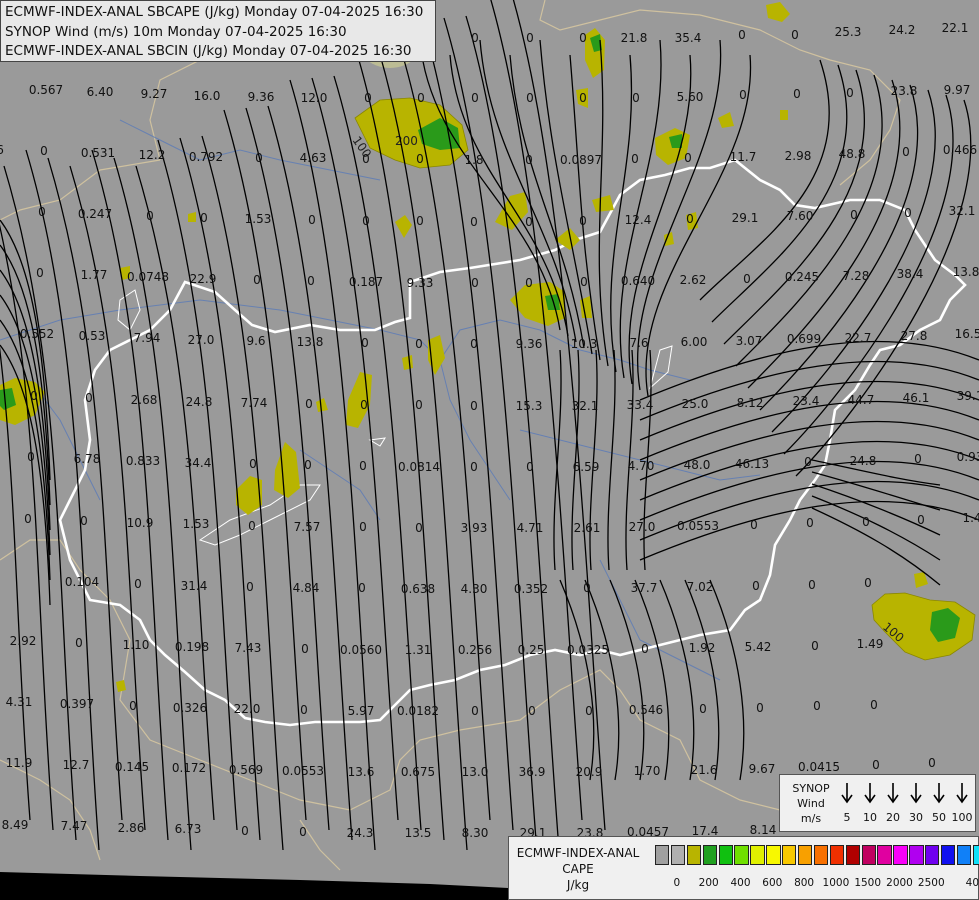 Image resolution: width=979 pixels, height=900 pixels. Describe the element at coordinates (307, 527) in the screenshot. I see `sbcin-value: 7.57` at that location.